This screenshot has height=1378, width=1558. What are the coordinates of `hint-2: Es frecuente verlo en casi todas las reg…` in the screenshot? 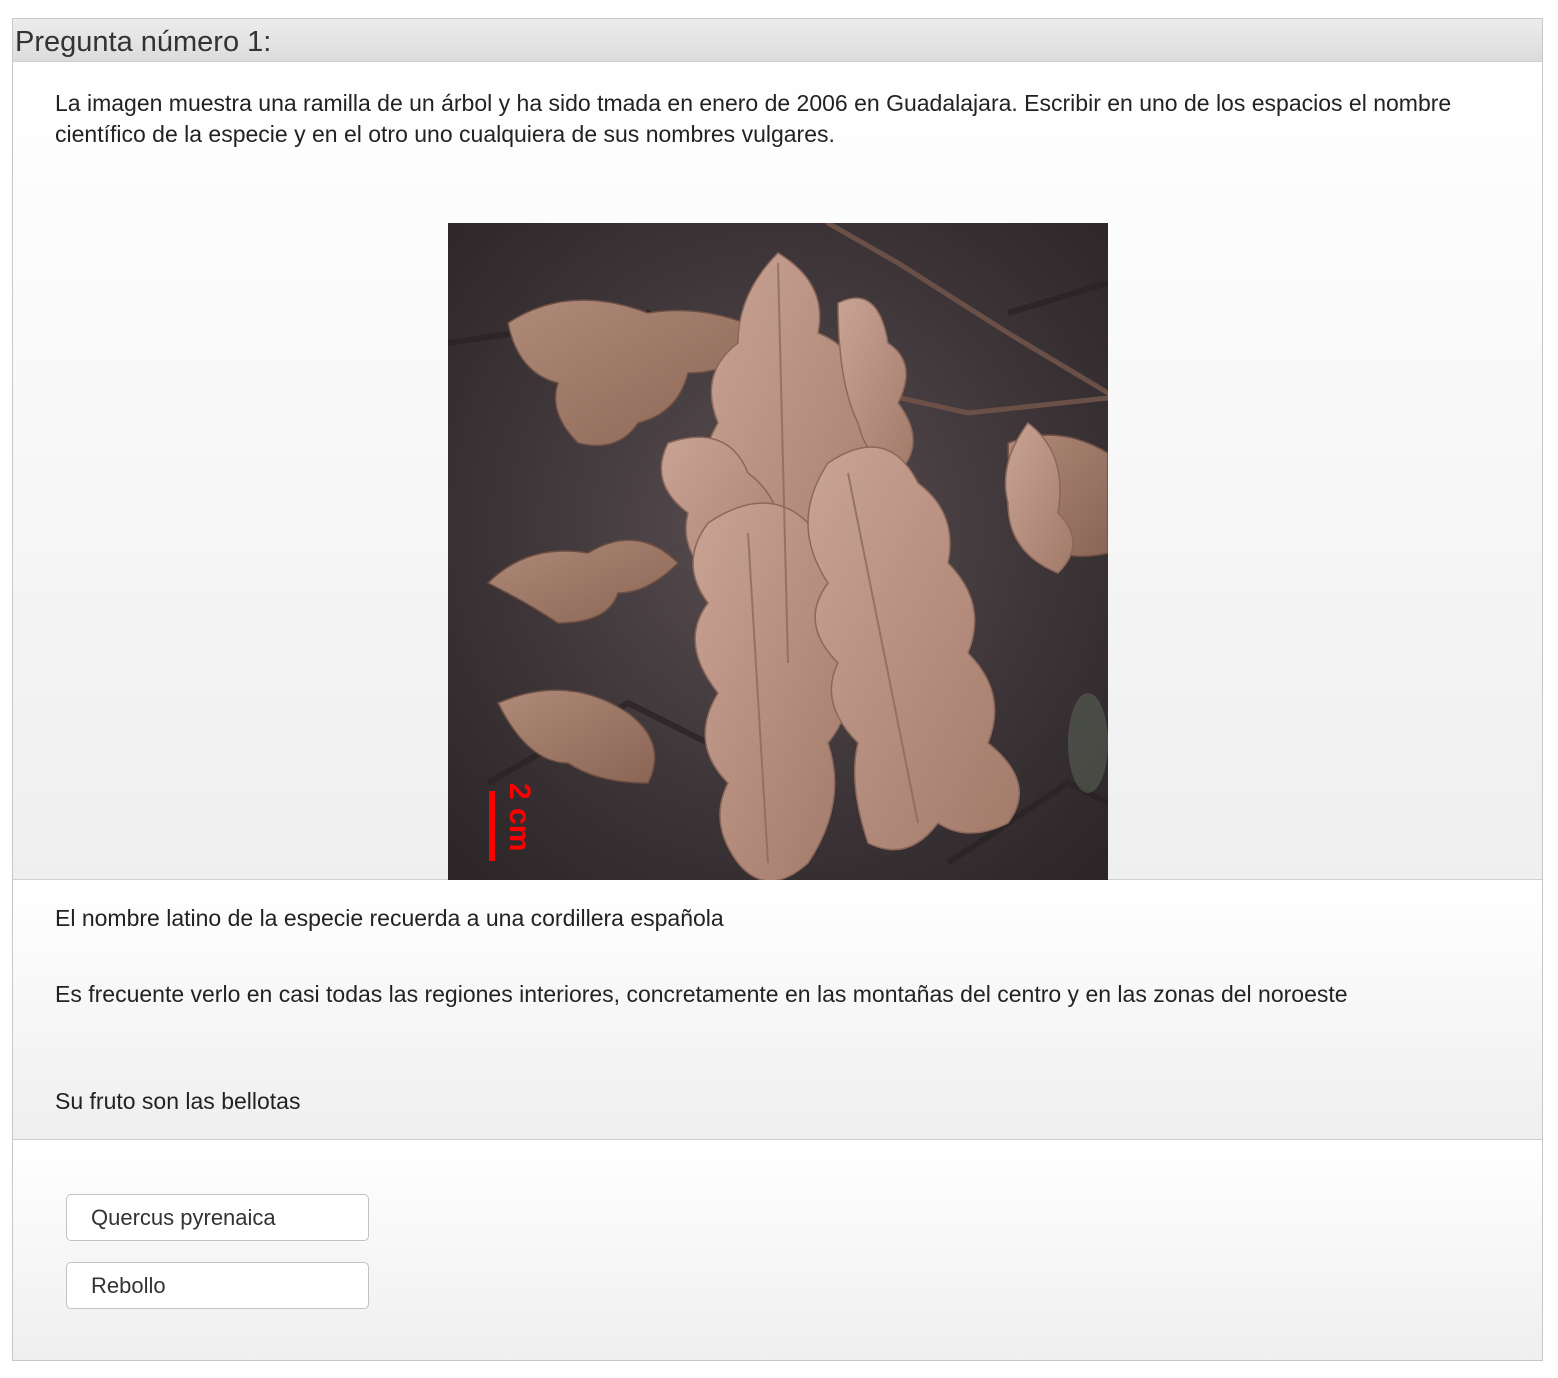 It's located at (701, 994).